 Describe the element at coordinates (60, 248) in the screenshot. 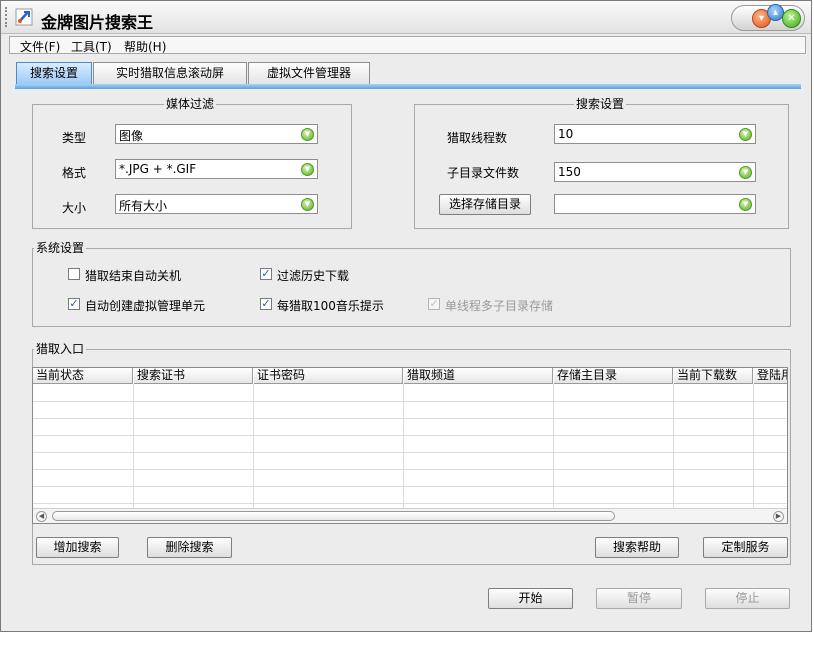

I see `system-settings-legend: 系统设置` at that location.